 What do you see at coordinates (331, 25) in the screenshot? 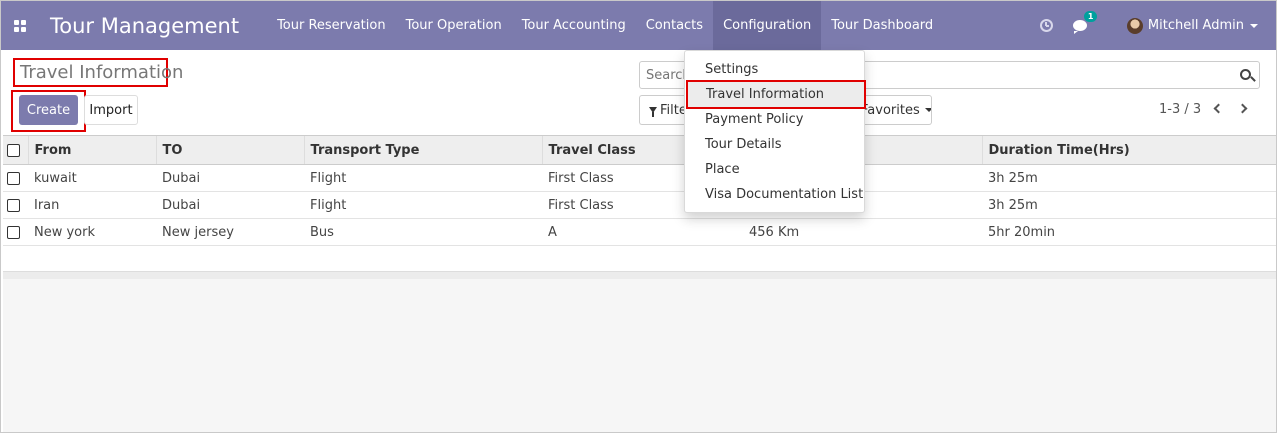
I see `menu-tour-reservation: Tour Reservation` at bounding box center [331, 25].